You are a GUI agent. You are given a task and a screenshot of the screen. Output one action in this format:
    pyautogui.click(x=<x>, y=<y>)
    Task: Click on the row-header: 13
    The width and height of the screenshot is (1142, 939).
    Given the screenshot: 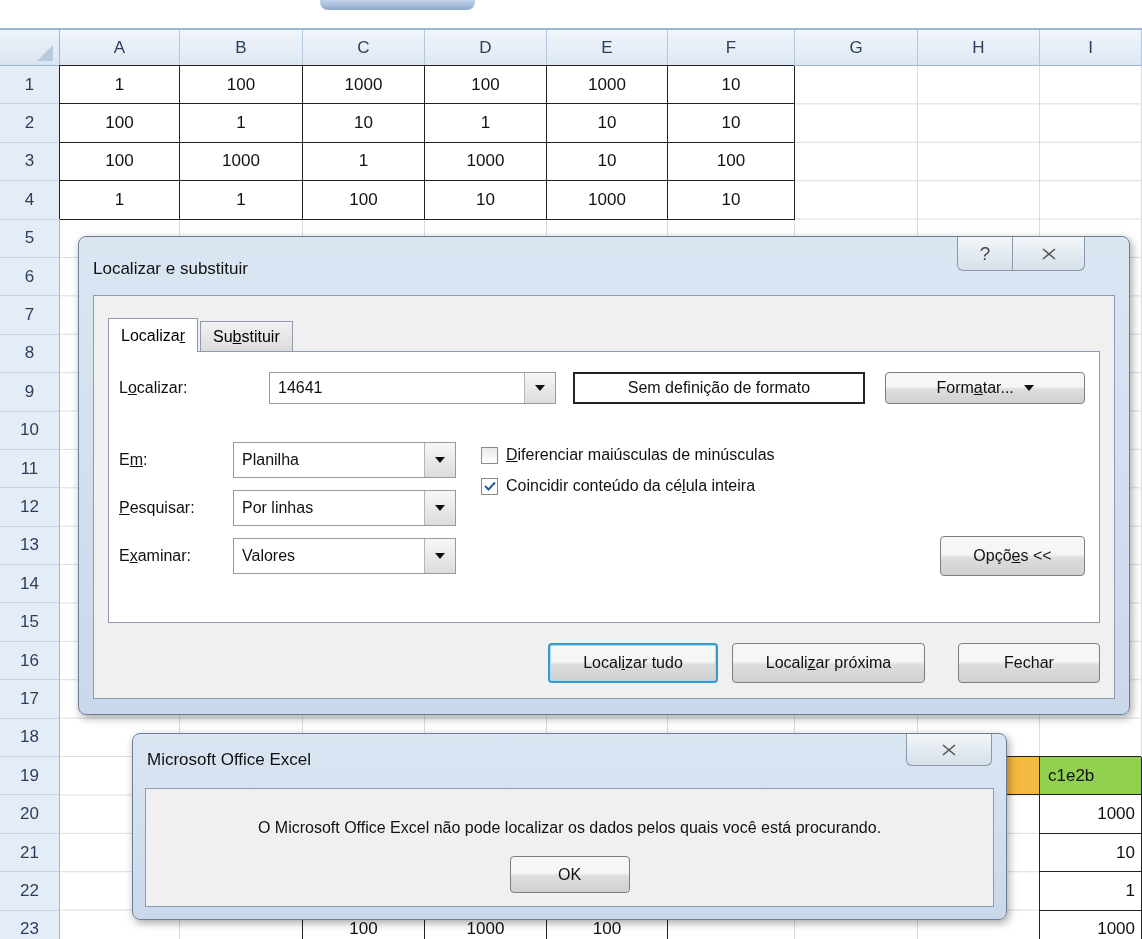 What is the action you would take?
    pyautogui.click(x=30, y=546)
    